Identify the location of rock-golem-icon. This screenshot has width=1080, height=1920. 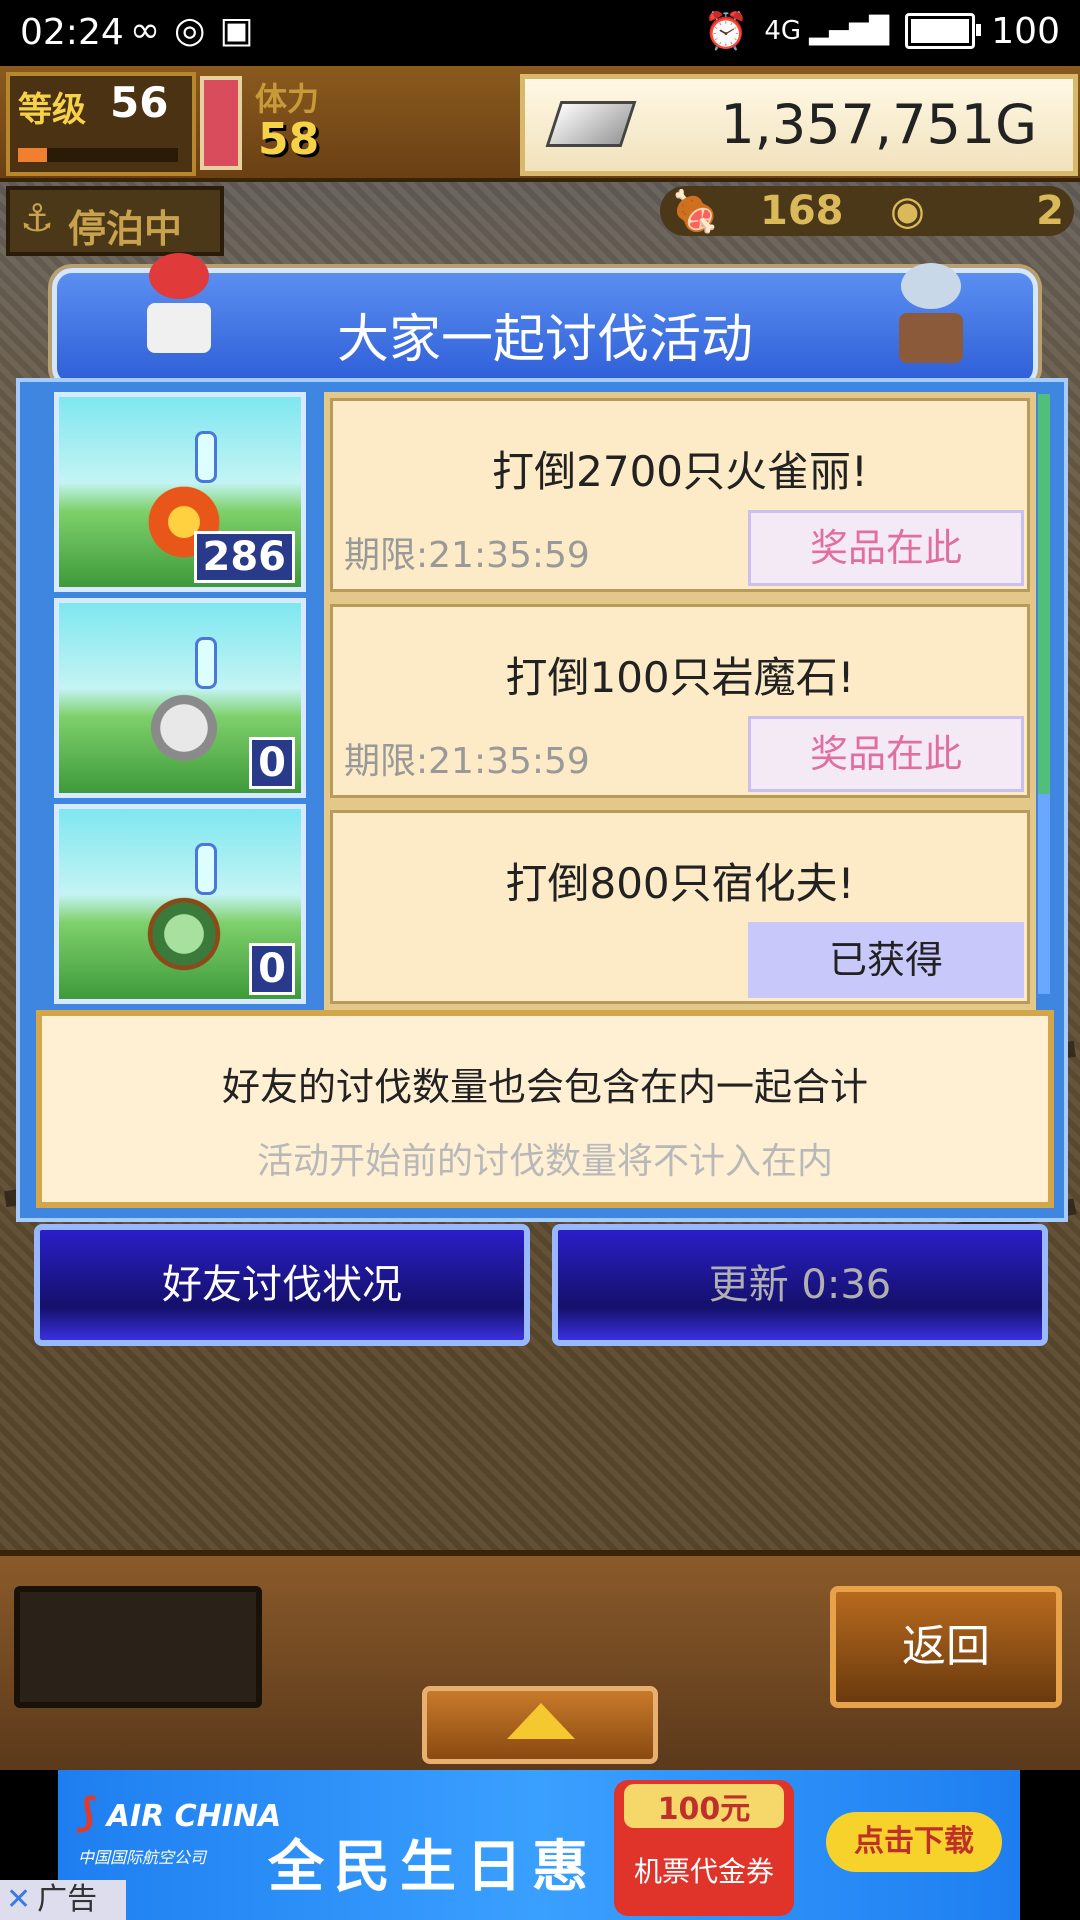
(184, 723).